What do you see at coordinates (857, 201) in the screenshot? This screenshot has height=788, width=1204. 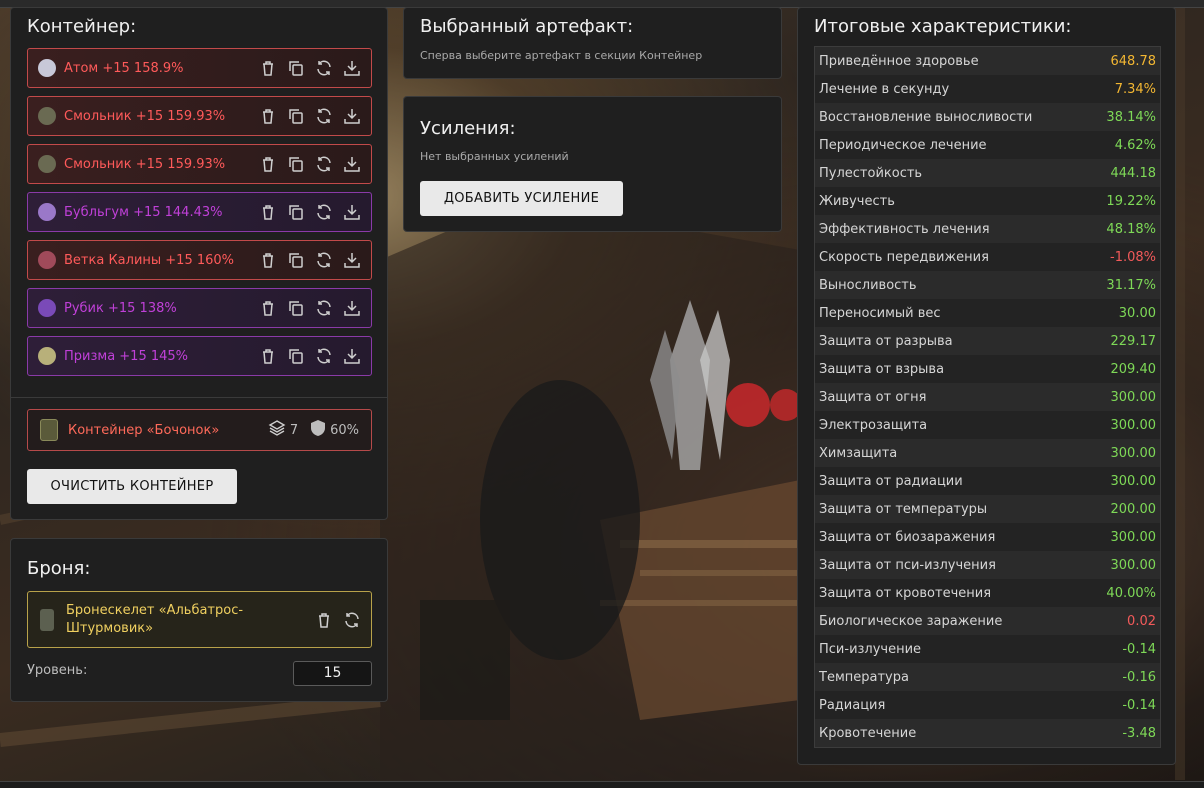 I see `stat-name: Живучесть` at bounding box center [857, 201].